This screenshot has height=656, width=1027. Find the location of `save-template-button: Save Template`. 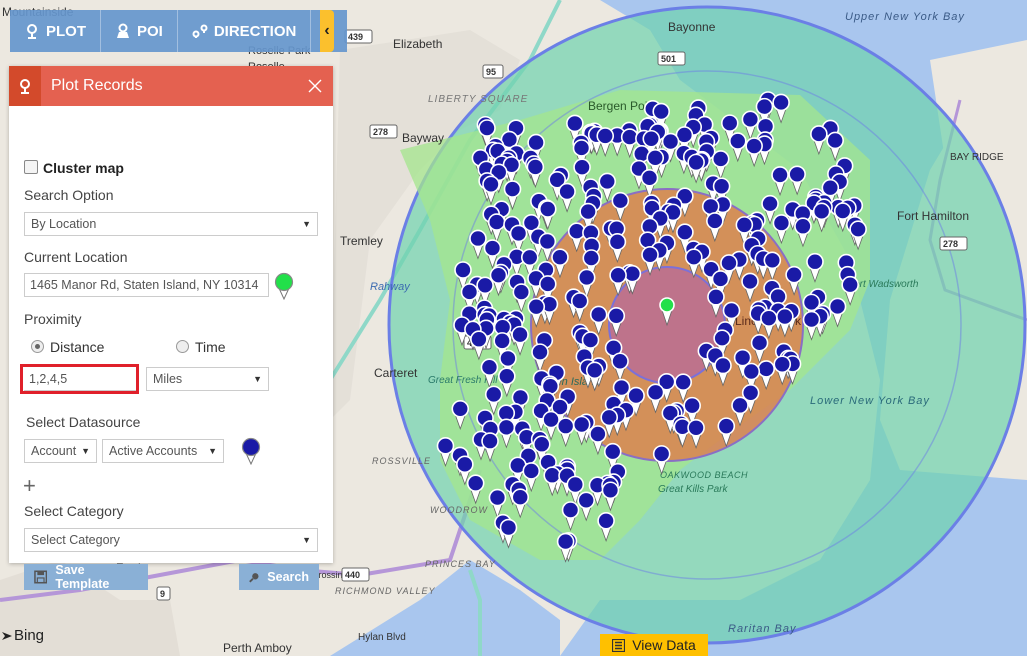

save-template-button: Save Template is located at coordinates (86, 577).